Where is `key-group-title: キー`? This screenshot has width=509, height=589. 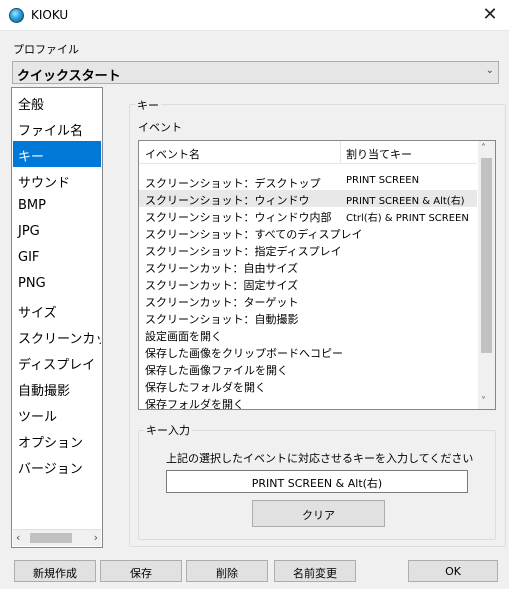
key-group-title: キー is located at coordinates (148, 105).